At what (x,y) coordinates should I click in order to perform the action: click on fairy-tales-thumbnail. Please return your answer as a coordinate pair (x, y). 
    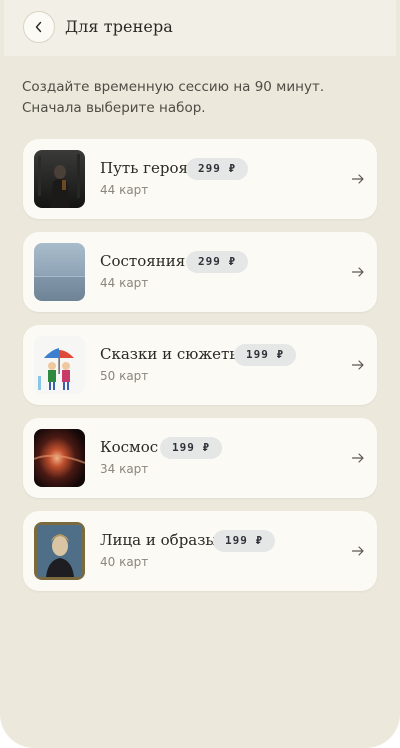
    Looking at the image, I should click on (59, 365).